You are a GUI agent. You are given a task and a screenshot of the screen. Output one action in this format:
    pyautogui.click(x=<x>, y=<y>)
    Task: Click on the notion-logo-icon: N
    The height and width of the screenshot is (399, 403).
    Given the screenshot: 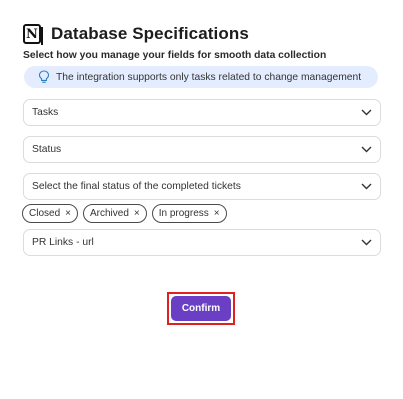 What is the action you would take?
    pyautogui.click(x=33, y=34)
    